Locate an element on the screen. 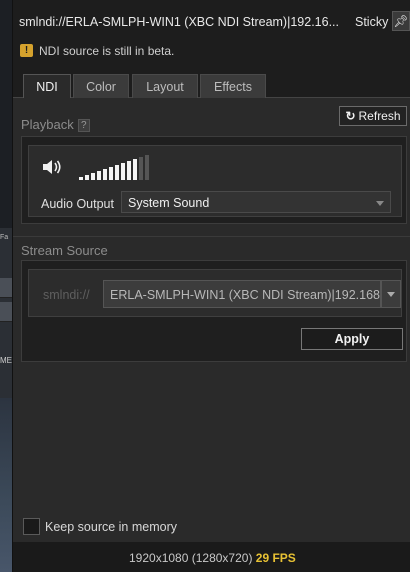 This screenshot has width=410, height=572. source-dropdown-button is located at coordinates (391, 294).